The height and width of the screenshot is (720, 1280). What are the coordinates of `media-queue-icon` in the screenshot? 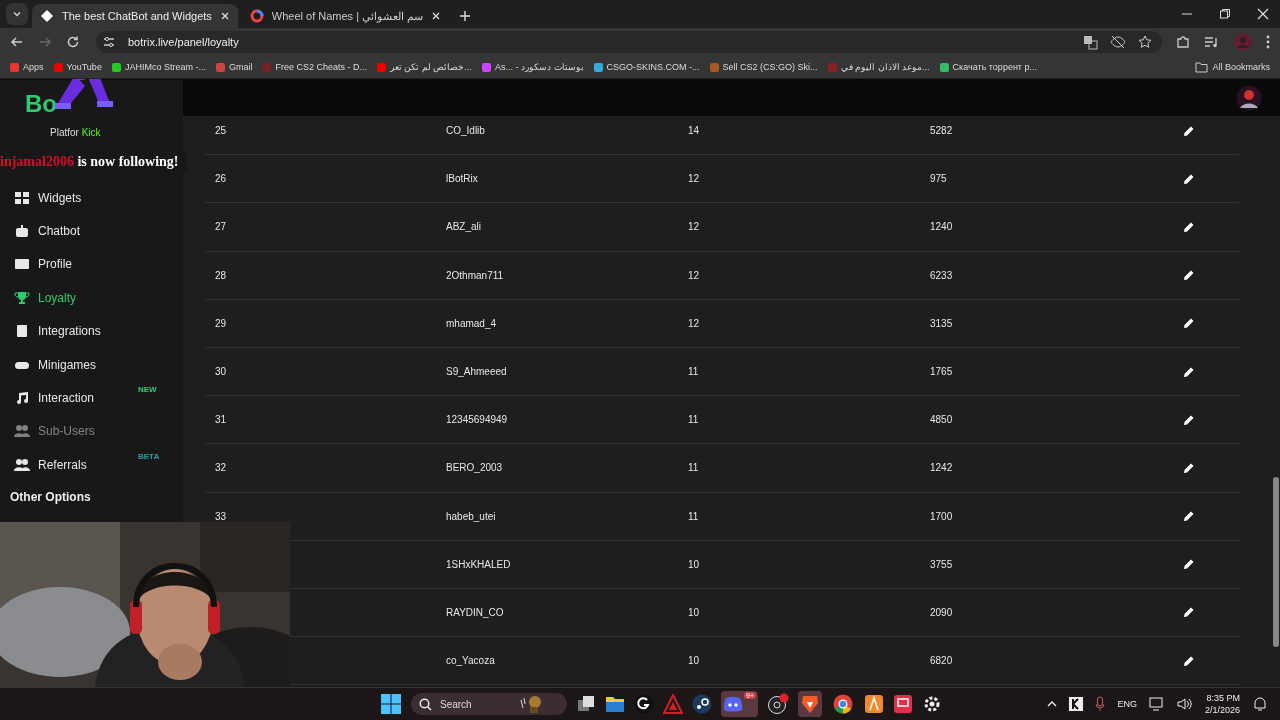 It's located at (1212, 42).